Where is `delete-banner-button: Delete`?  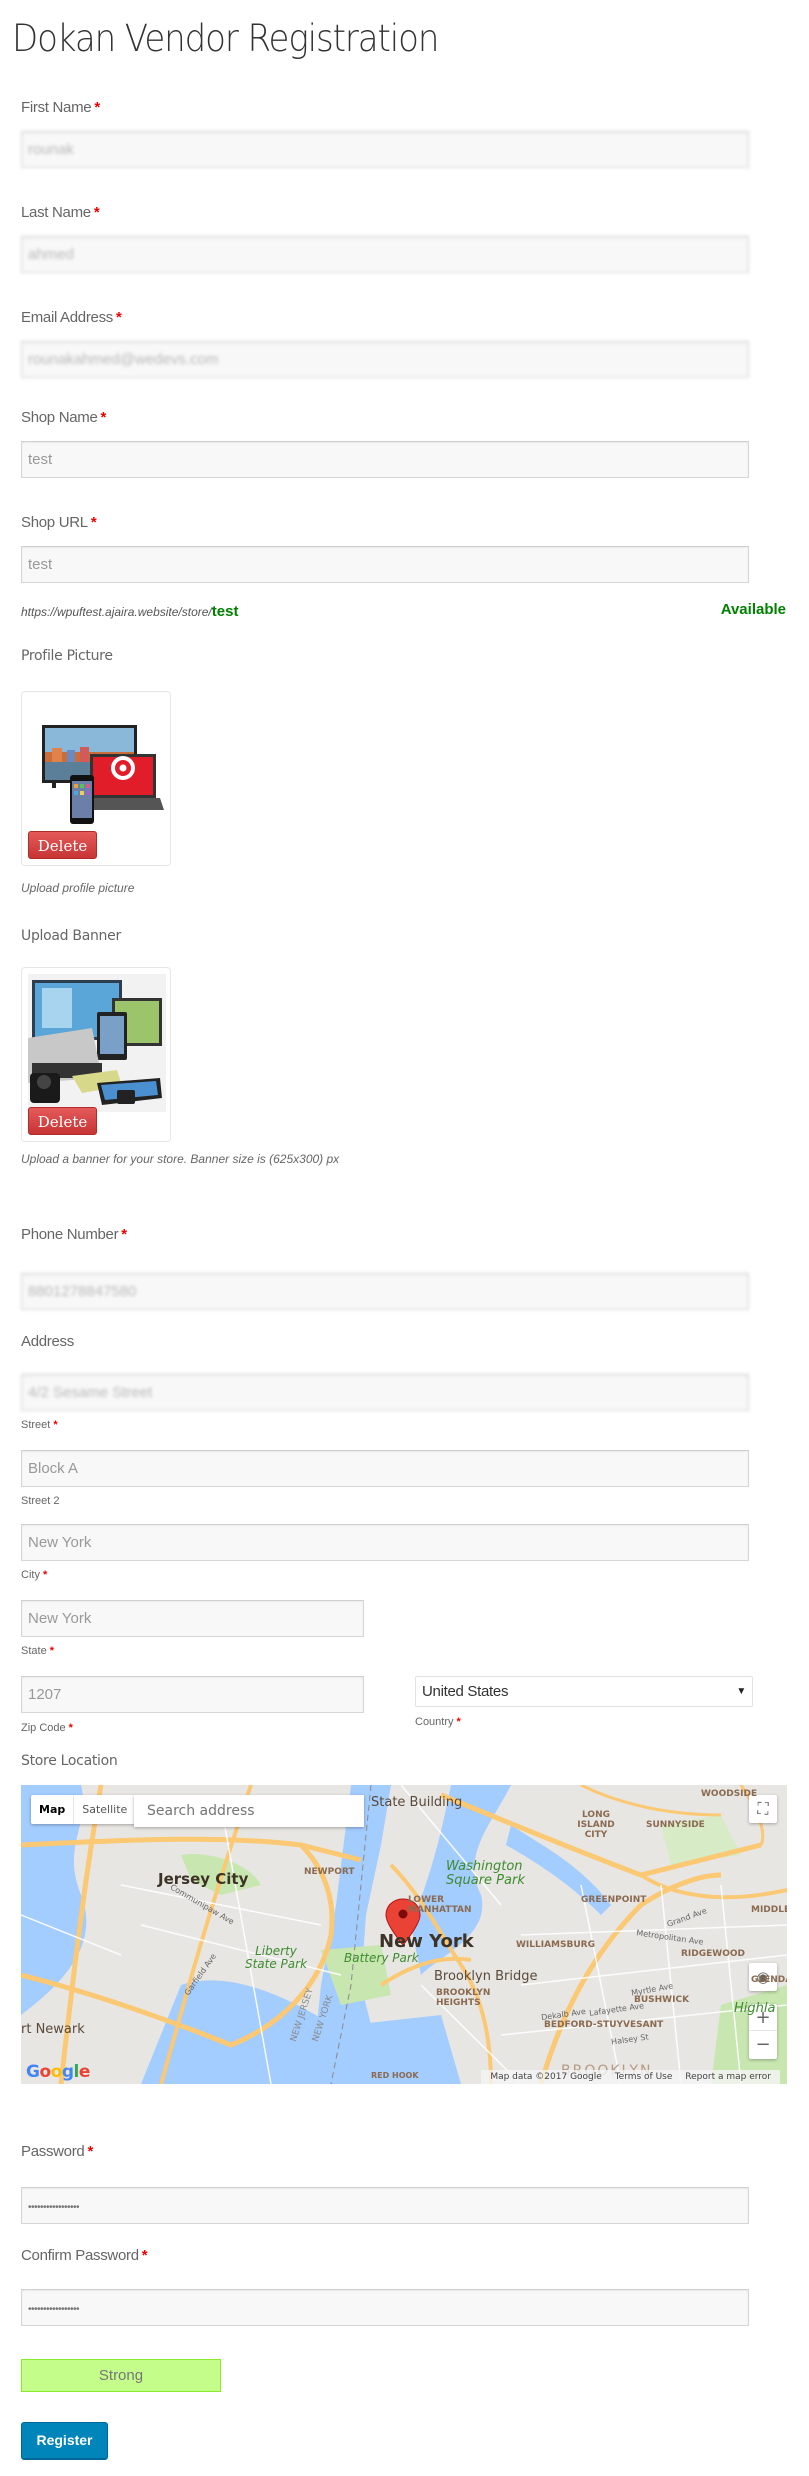
delete-banner-button: Delete is located at coordinates (62, 1121).